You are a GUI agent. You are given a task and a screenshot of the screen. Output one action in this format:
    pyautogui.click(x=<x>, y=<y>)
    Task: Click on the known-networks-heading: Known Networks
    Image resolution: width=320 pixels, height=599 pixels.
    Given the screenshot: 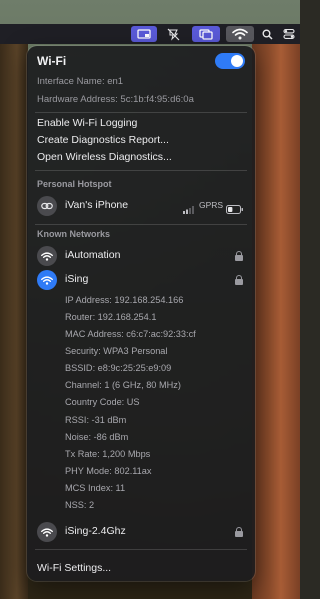 What is the action you would take?
    pyautogui.click(x=74, y=234)
    